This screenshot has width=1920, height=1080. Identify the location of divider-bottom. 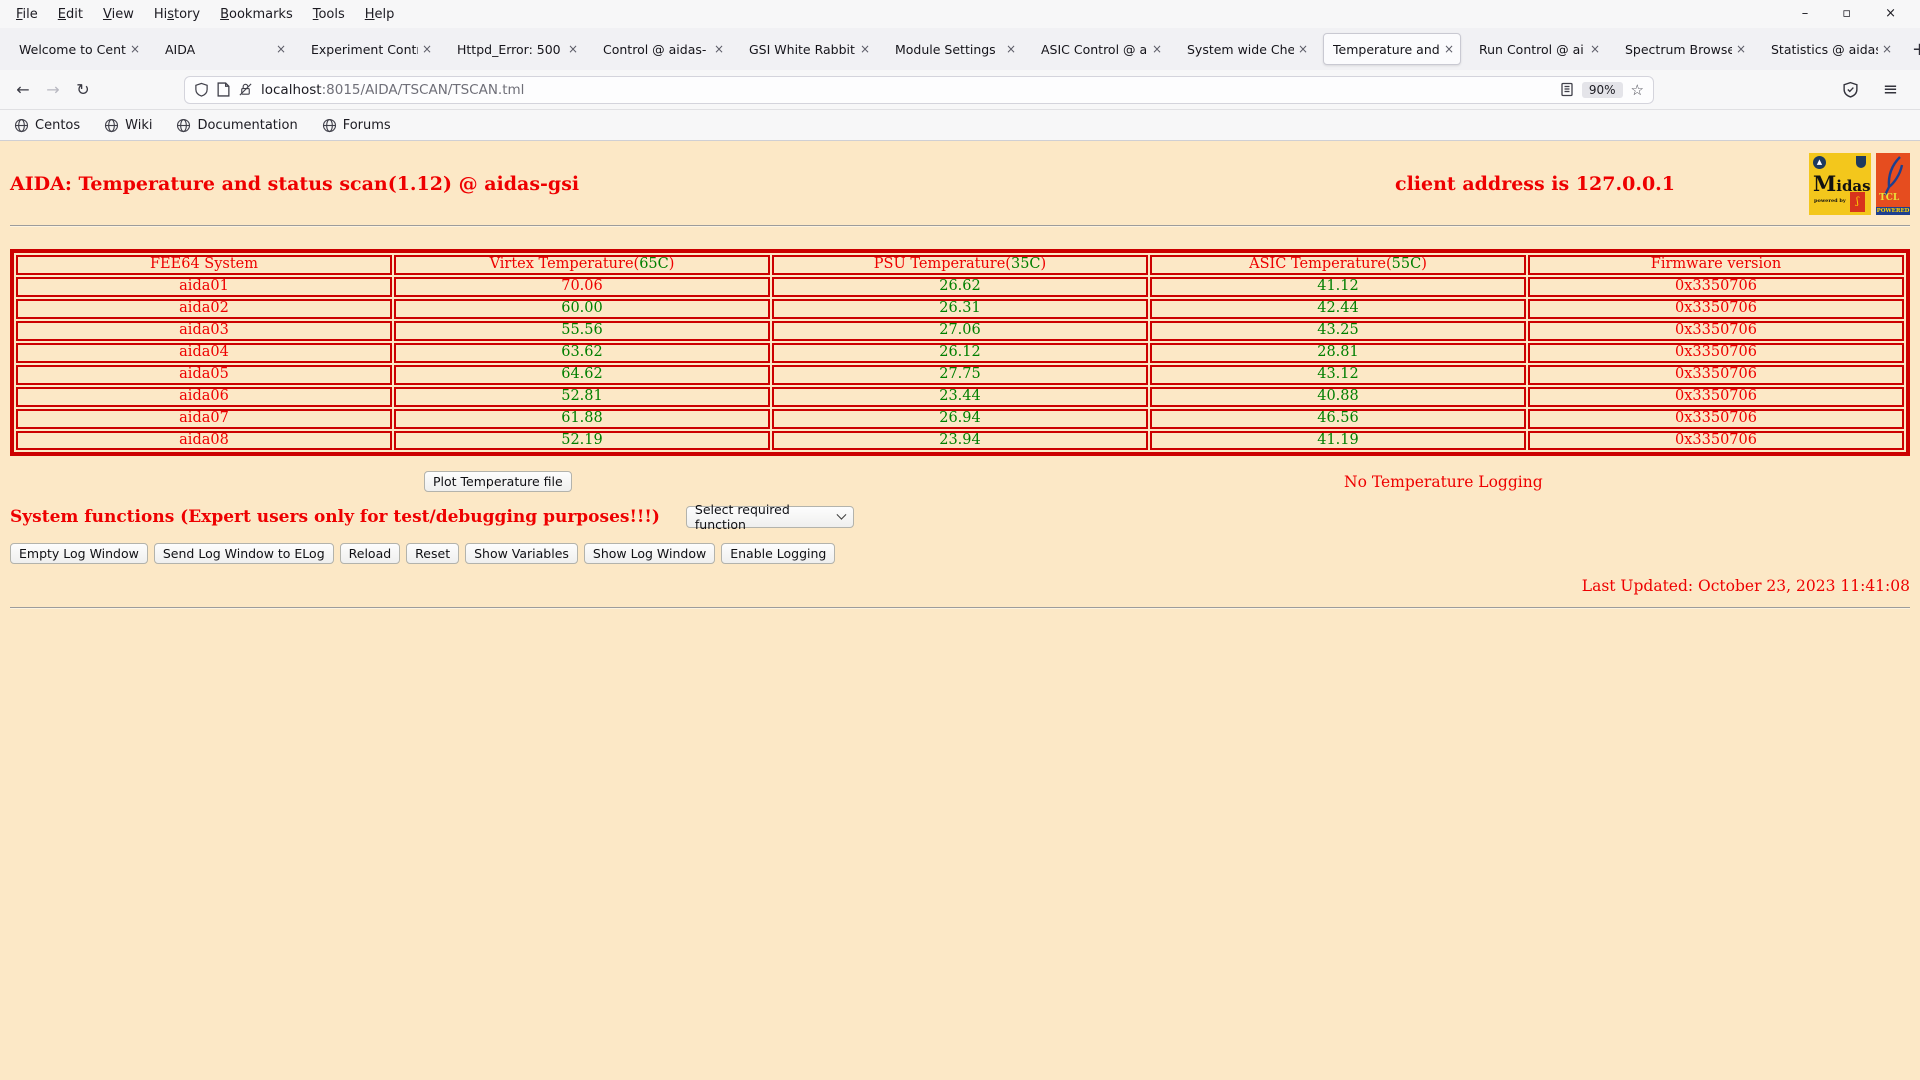
(960, 608).